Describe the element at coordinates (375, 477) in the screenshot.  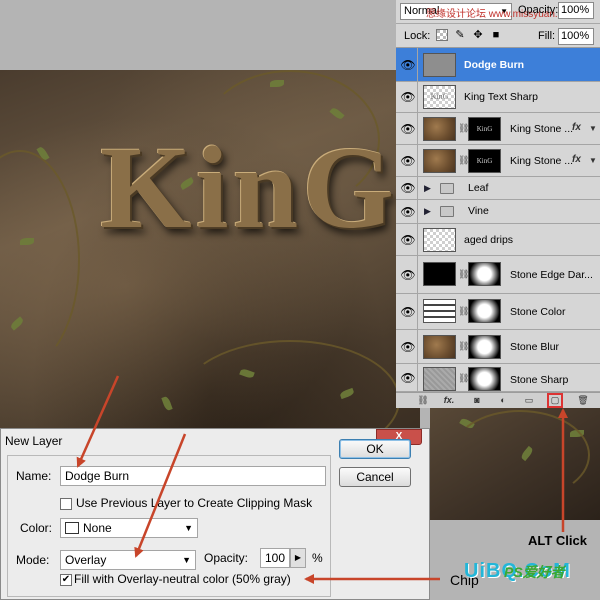
I see `cancel-button: Cancel` at that location.